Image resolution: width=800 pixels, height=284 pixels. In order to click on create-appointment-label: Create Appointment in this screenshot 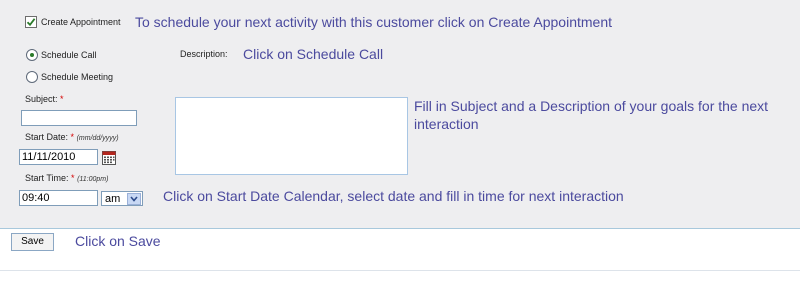, I will do `click(81, 22)`.